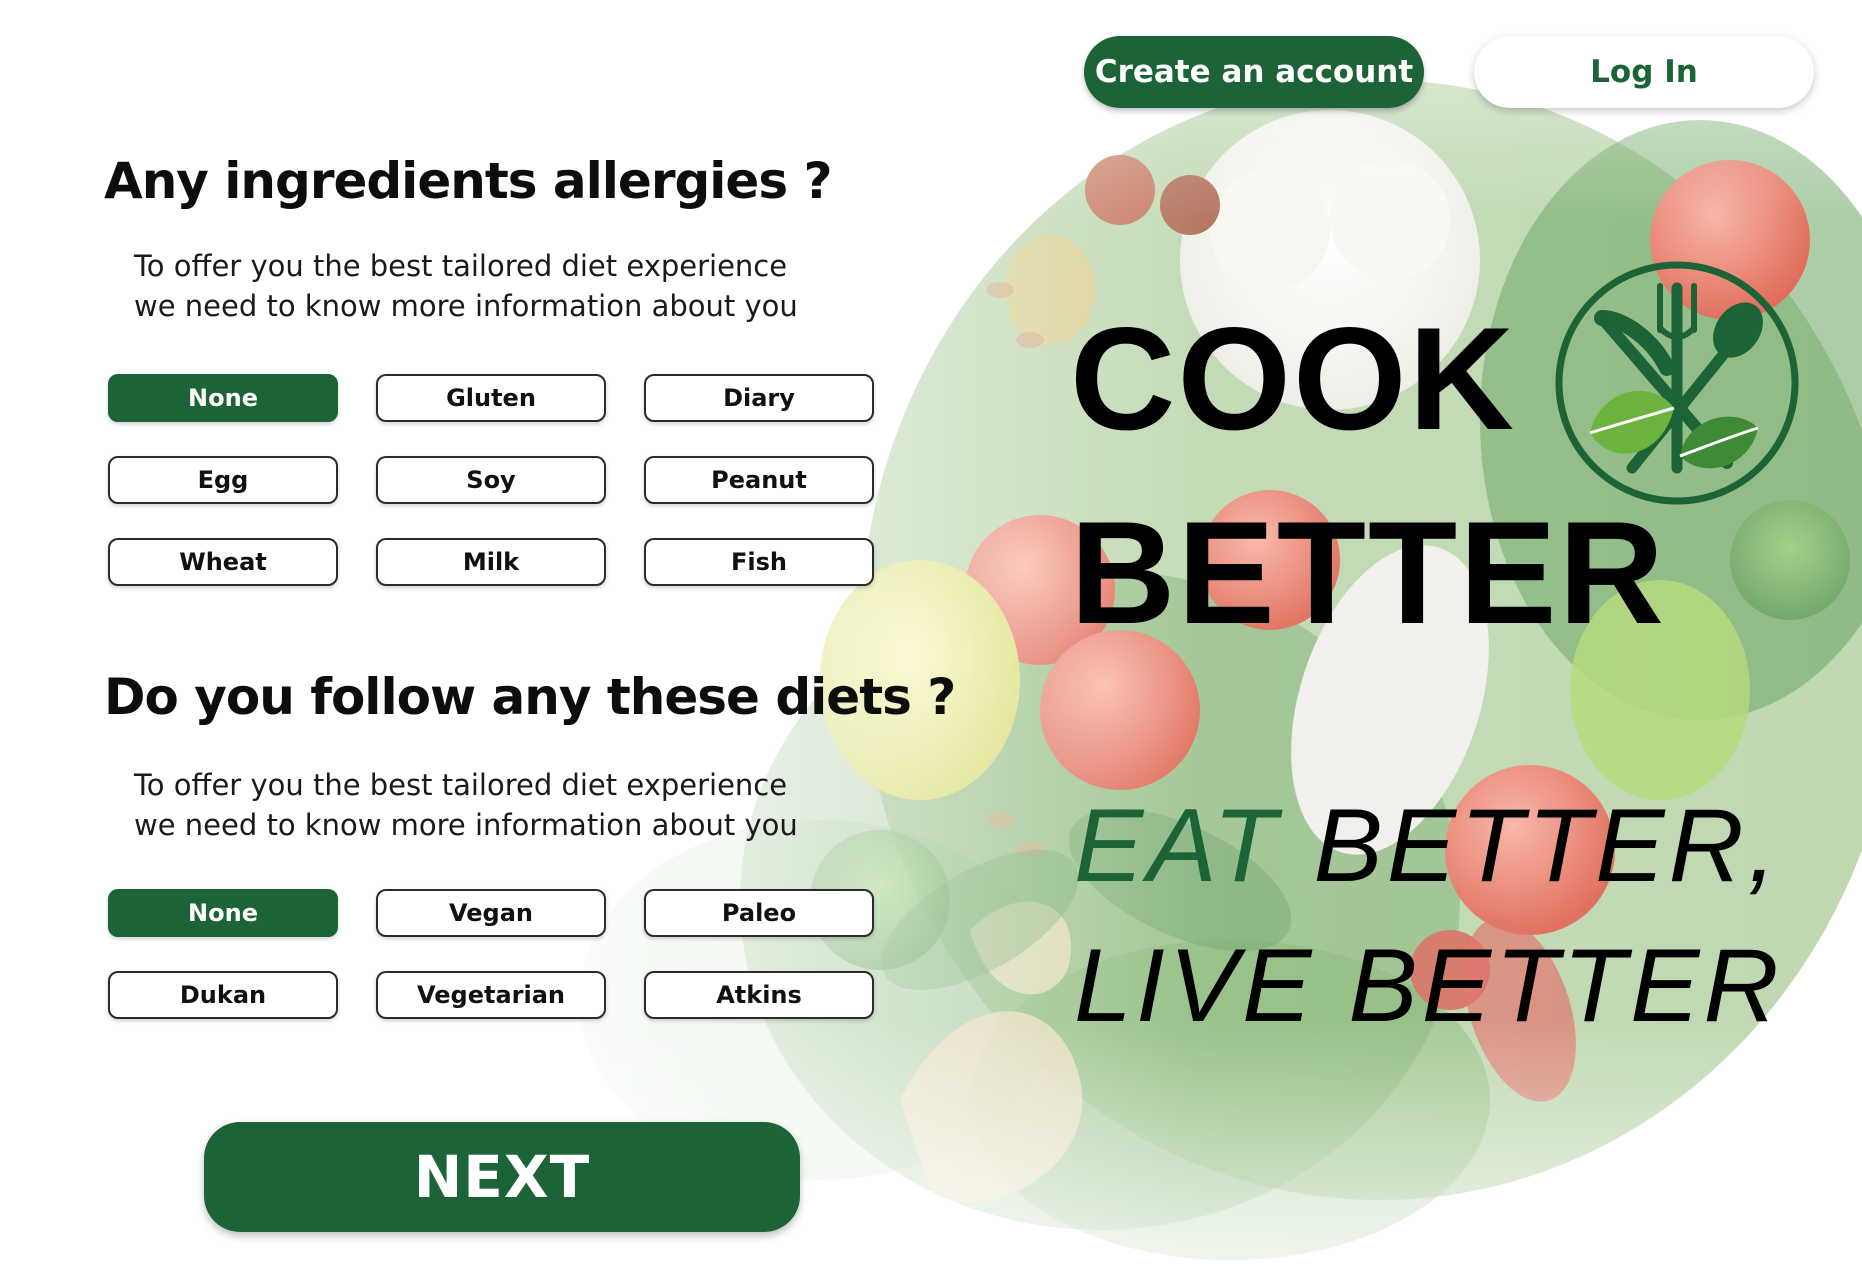 This screenshot has height=1281, width=1862. Describe the element at coordinates (491, 562) in the screenshot. I see `allergy-option-milk: Milk` at that location.